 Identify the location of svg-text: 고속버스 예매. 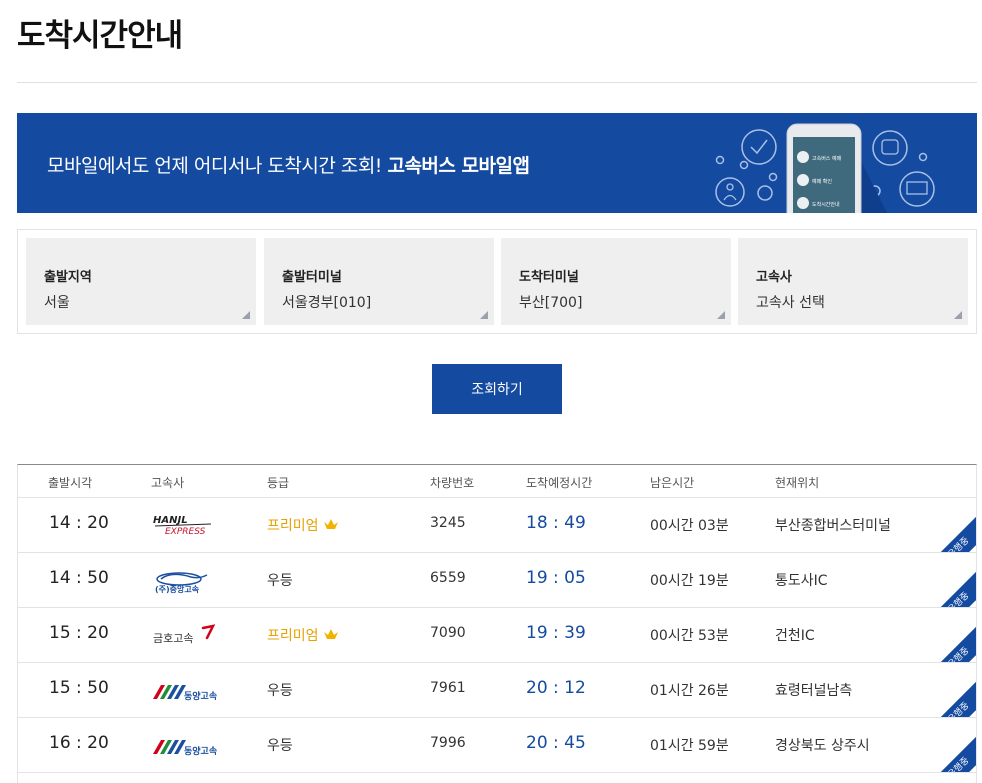
(827, 158).